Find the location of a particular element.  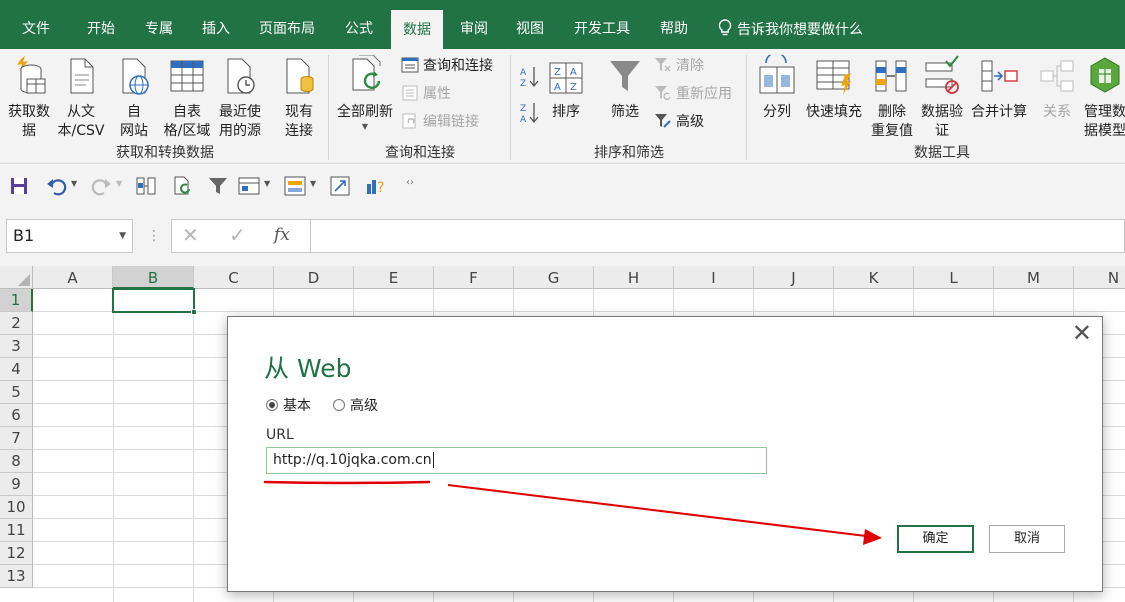

row-header: 12 is located at coordinates (16, 553).